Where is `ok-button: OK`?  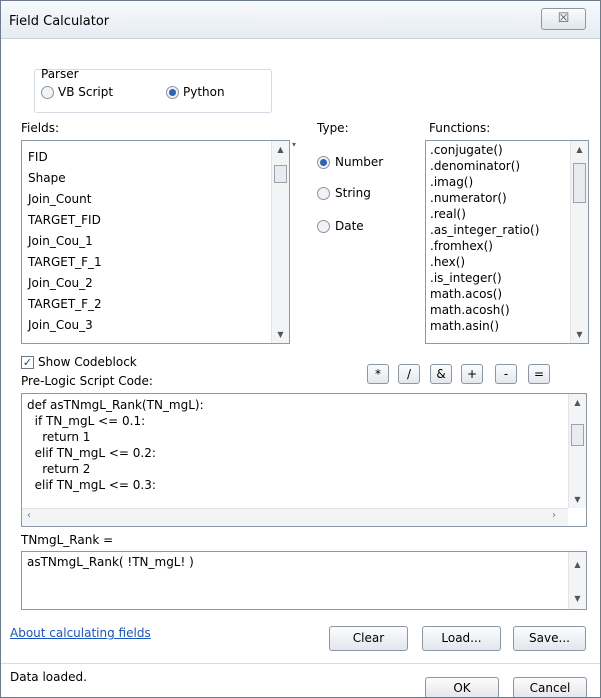 ok-button: OK is located at coordinates (462, 687).